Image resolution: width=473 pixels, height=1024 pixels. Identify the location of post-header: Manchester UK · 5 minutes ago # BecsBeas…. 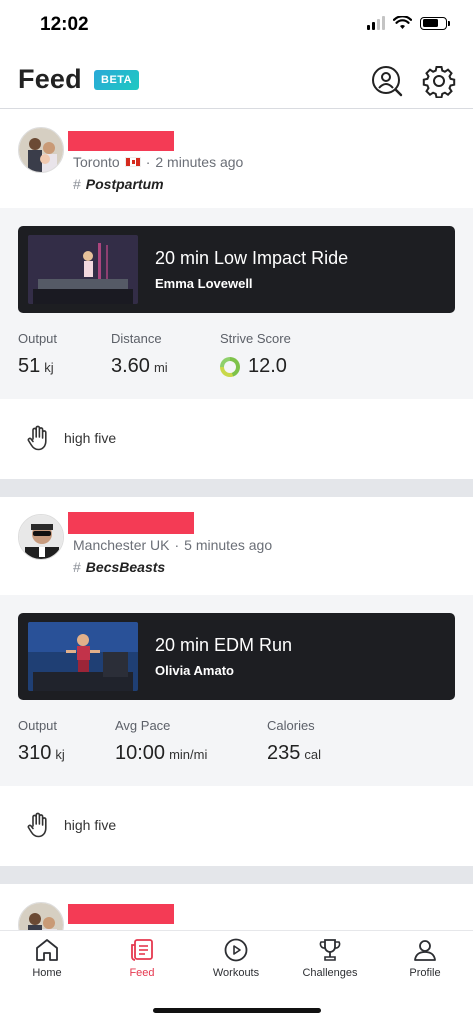
(236, 546).